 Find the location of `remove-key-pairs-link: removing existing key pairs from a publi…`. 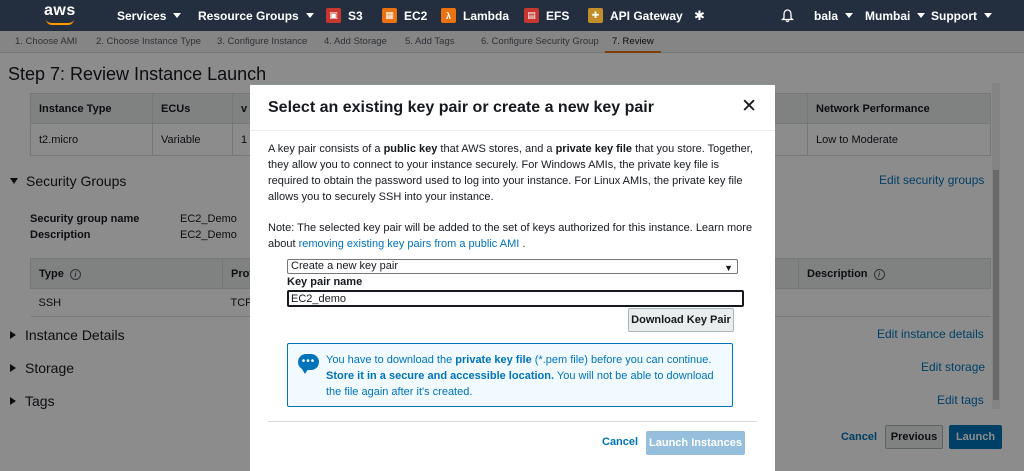

remove-key-pairs-link: removing existing key pairs from a publi… is located at coordinates (409, 244).